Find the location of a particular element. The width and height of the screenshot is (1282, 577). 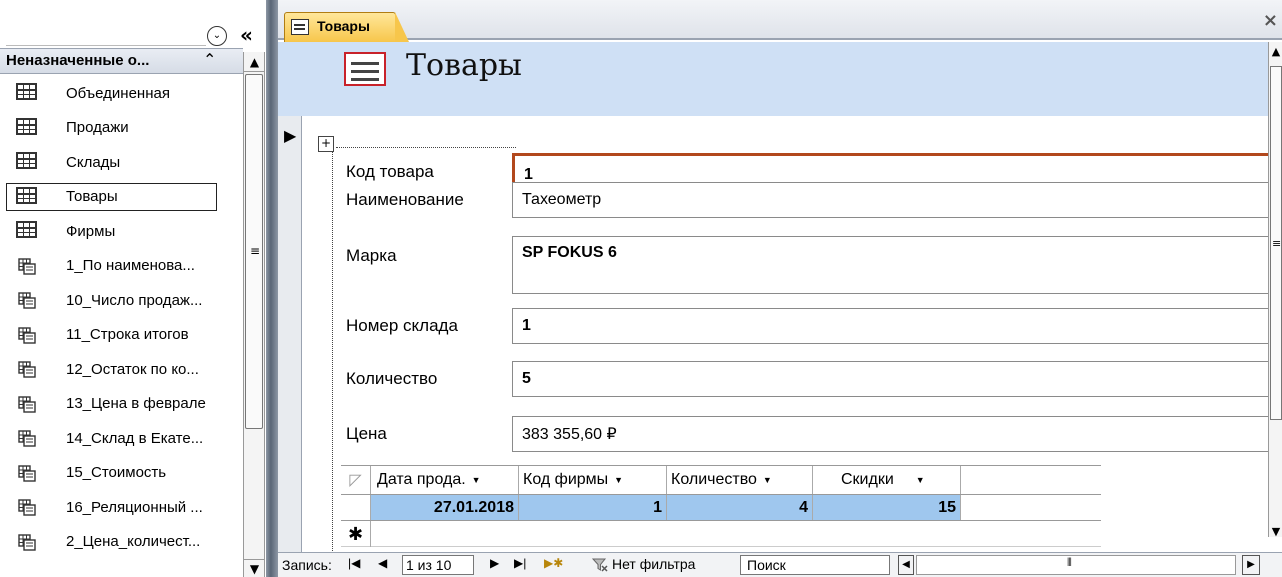

field-label-nomer-sklada: Номер склада is located at coordinates (402, 325).